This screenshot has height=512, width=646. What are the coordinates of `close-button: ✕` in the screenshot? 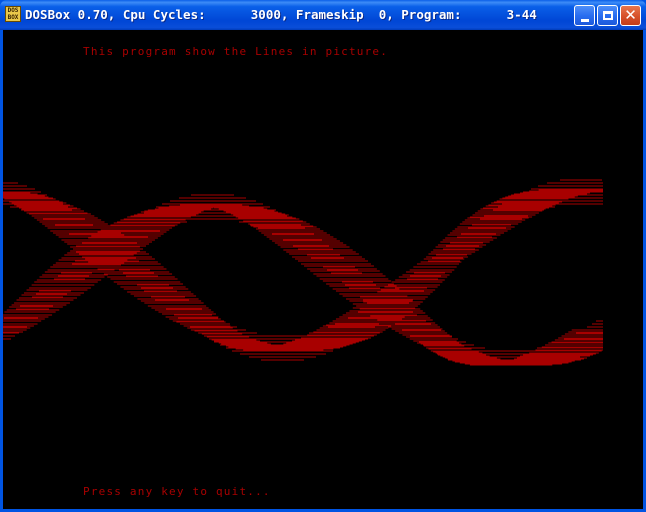 It's located at (630, 15).